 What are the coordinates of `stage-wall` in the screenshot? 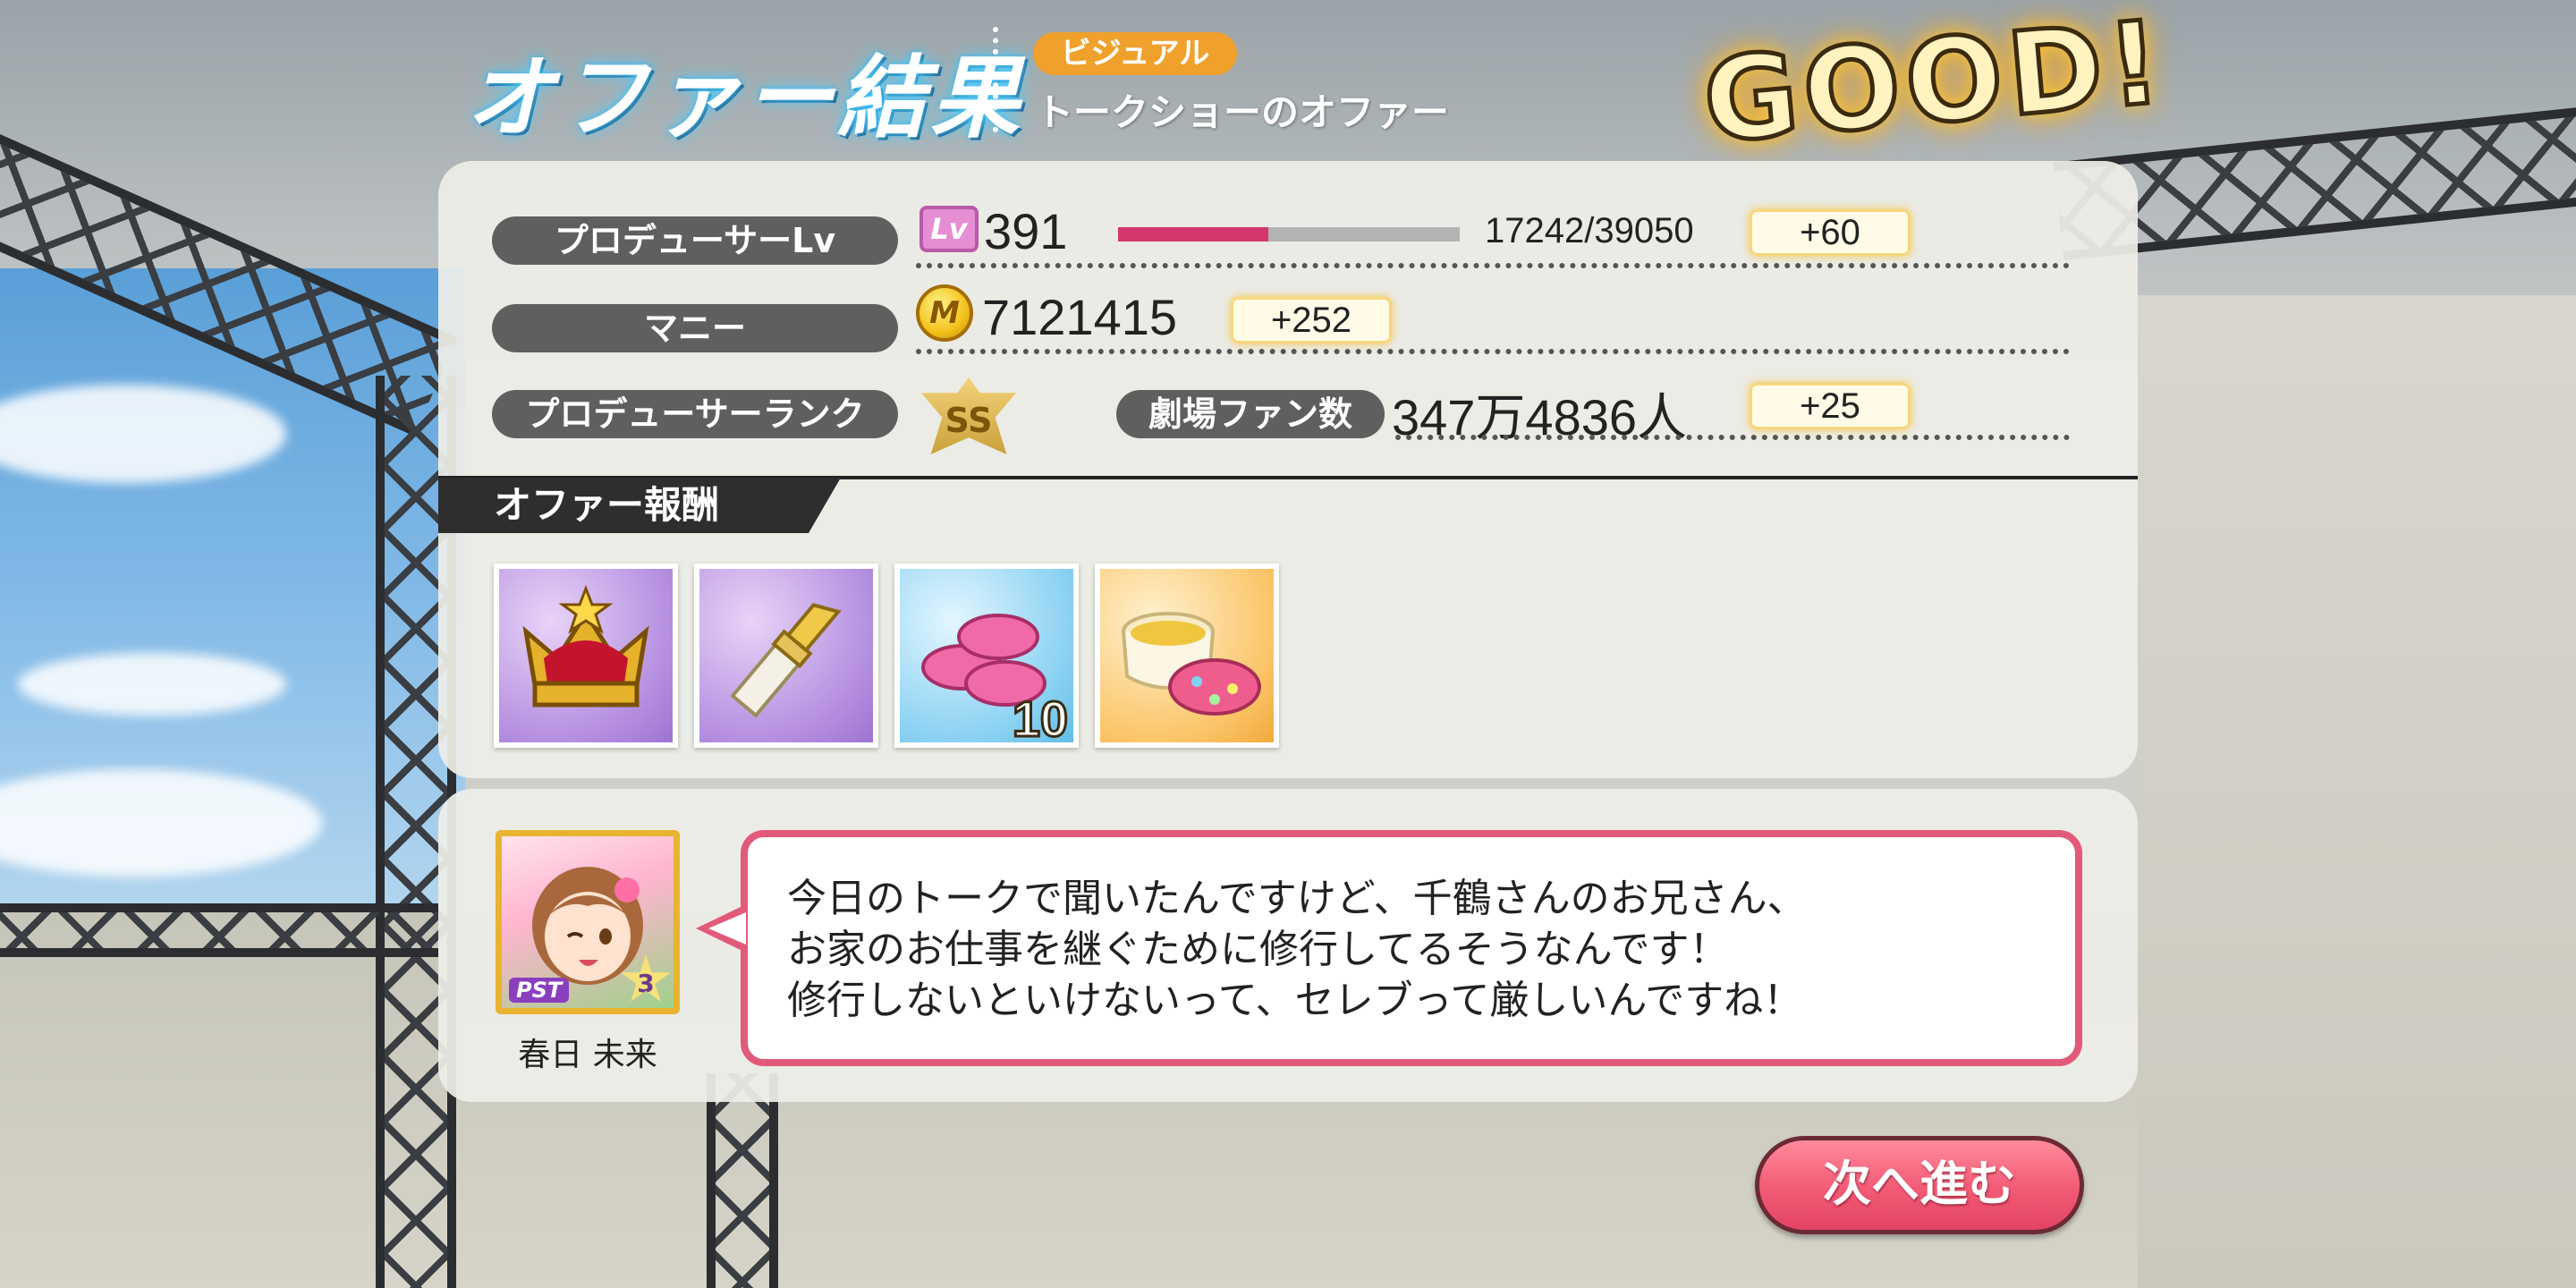 It's located at (2357, 791).